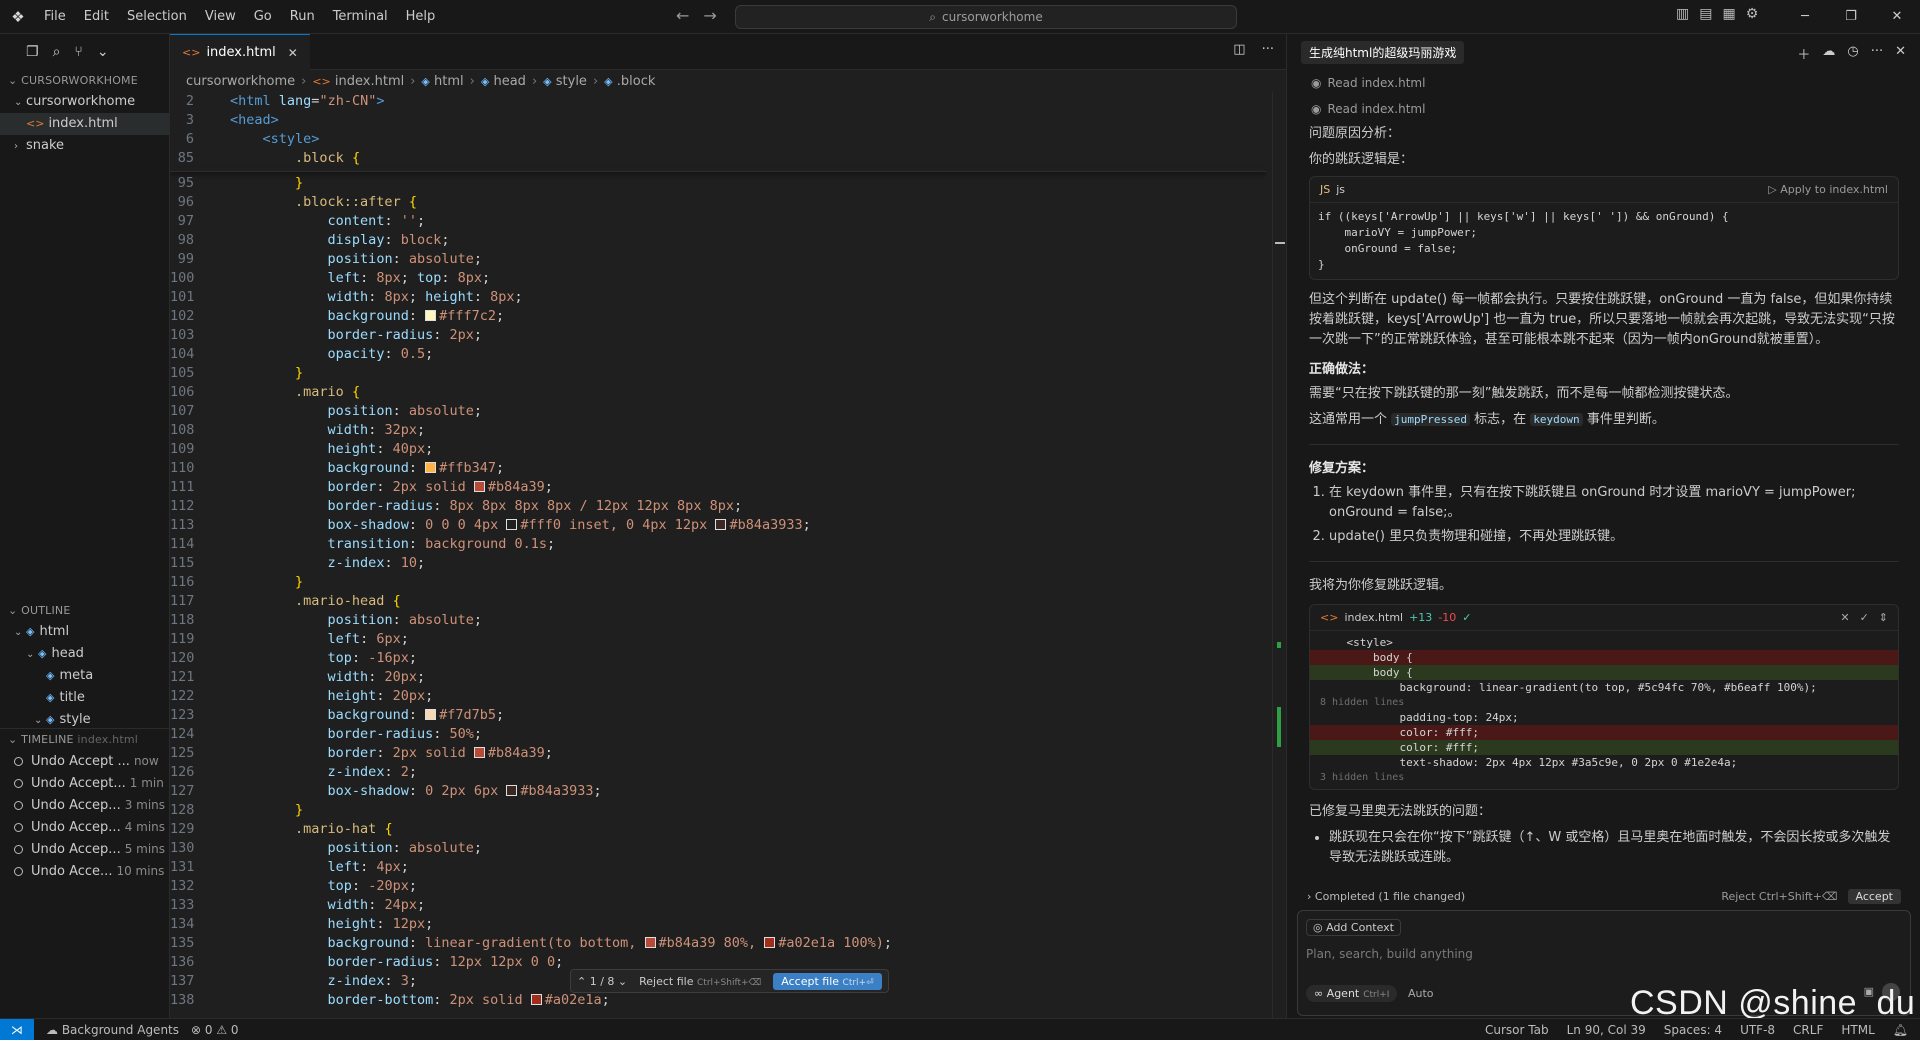 The width and height of the screenshot is (1920, 1040). What do you see at coordinates (84, 146) in the screenshot?
I see `folder-snake: › snake` at bounding box center [84, 146].